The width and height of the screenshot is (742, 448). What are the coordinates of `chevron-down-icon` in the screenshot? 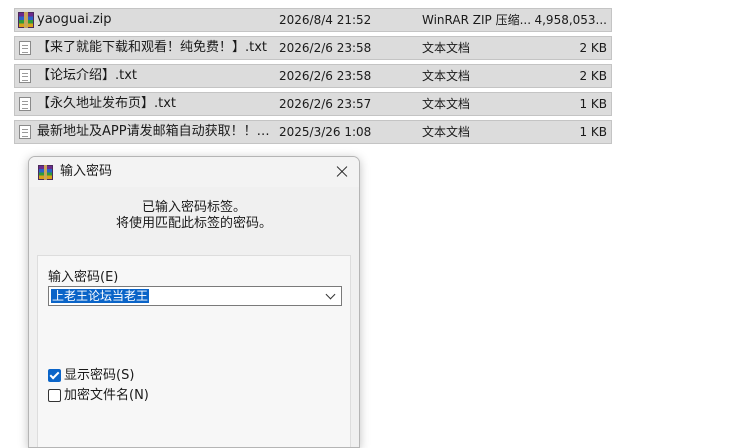 It's located at (331, 296).